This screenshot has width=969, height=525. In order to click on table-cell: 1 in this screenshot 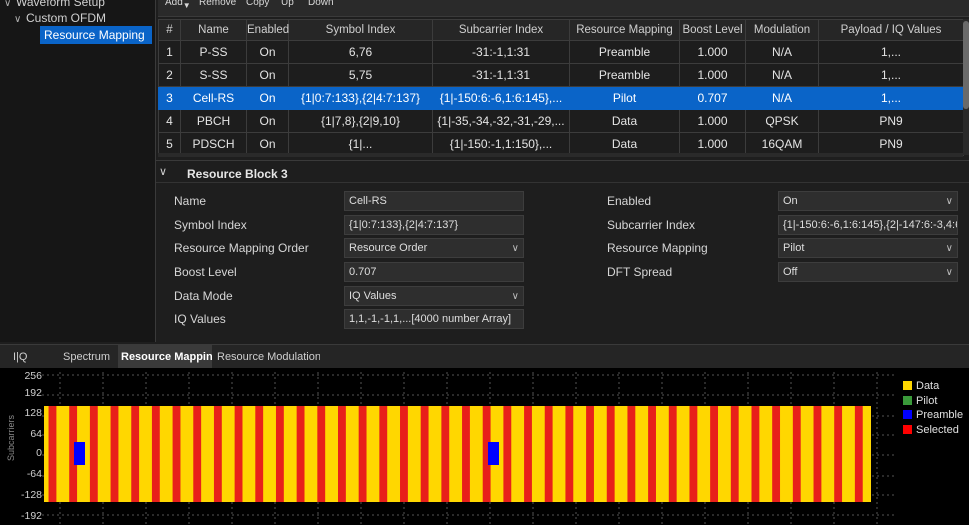, I will do `click(169, 52)`.